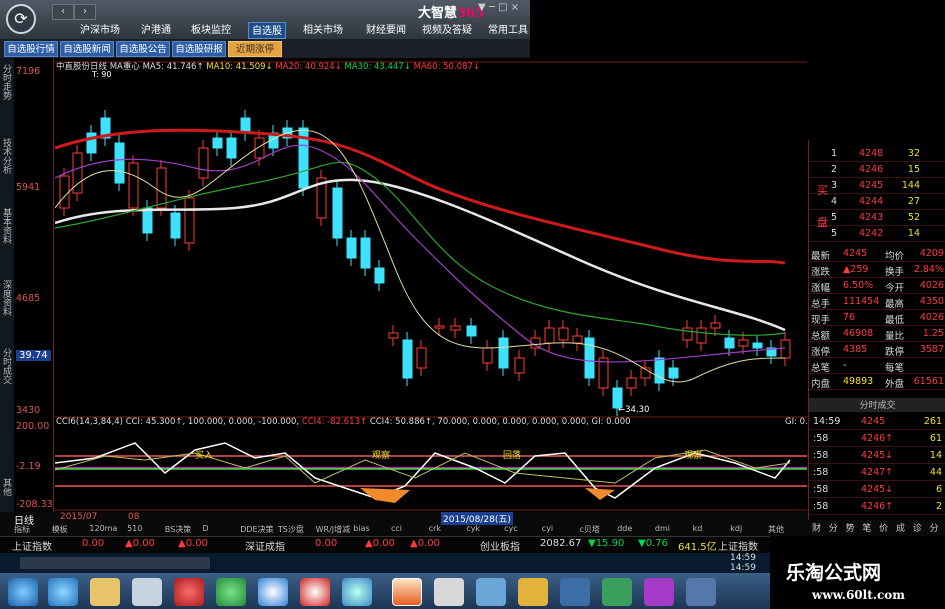 This screenshot has width=945, height=609. Describe the element at coordinates (103, 530) in the screenshot. I see `indicator-tab-2: 120ma` at that location.